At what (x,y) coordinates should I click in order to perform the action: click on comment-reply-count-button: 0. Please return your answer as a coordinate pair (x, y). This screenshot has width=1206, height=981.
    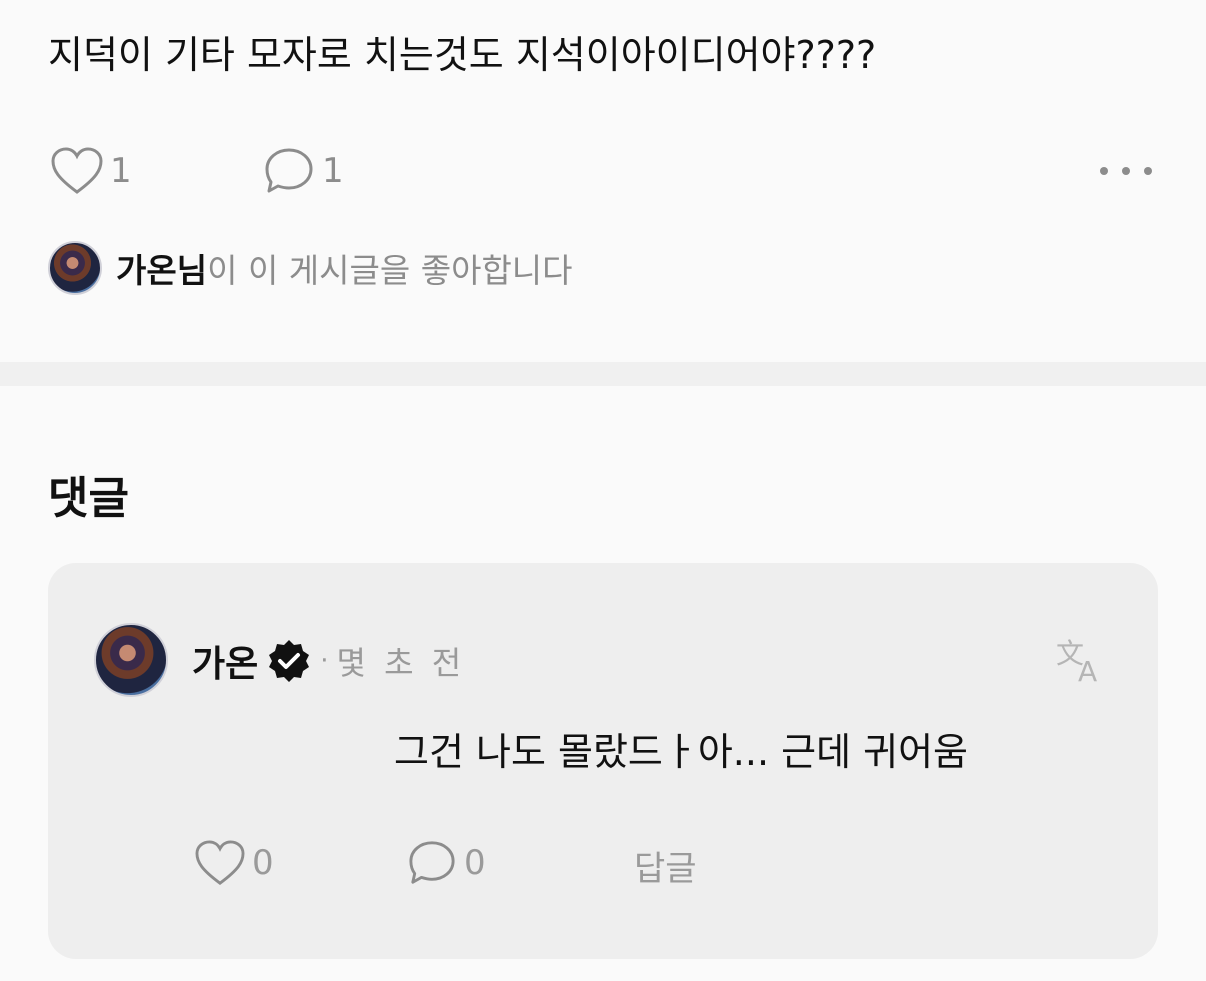
    Looking at the image, I should click on (446, 863).